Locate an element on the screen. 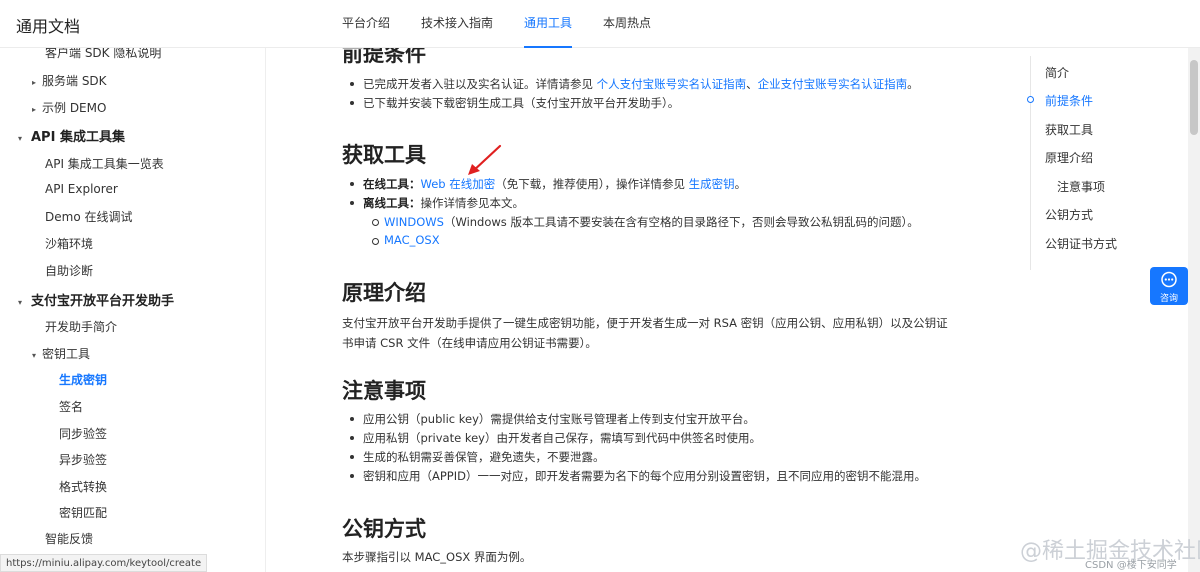 This screenshot has width=1200, height=572. offline-mac: MAC_OSX is located at coordinates (406, 240).